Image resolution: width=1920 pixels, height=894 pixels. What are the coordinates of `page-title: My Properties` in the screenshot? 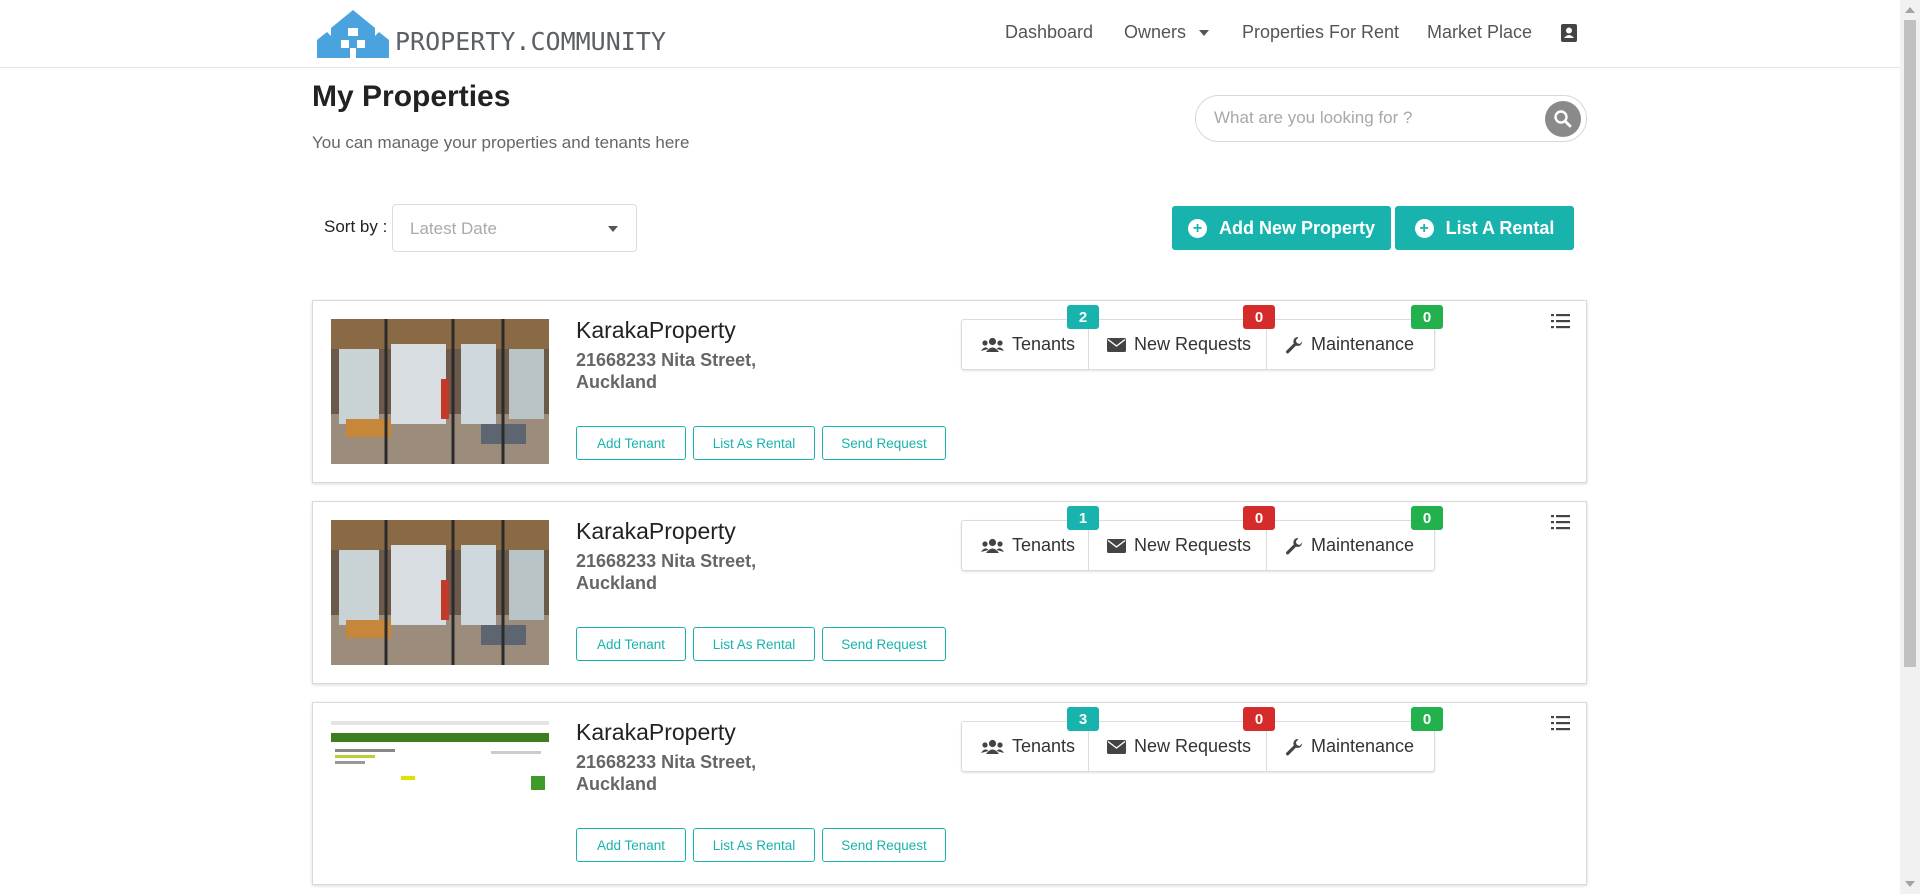 It's located at (411, 96).